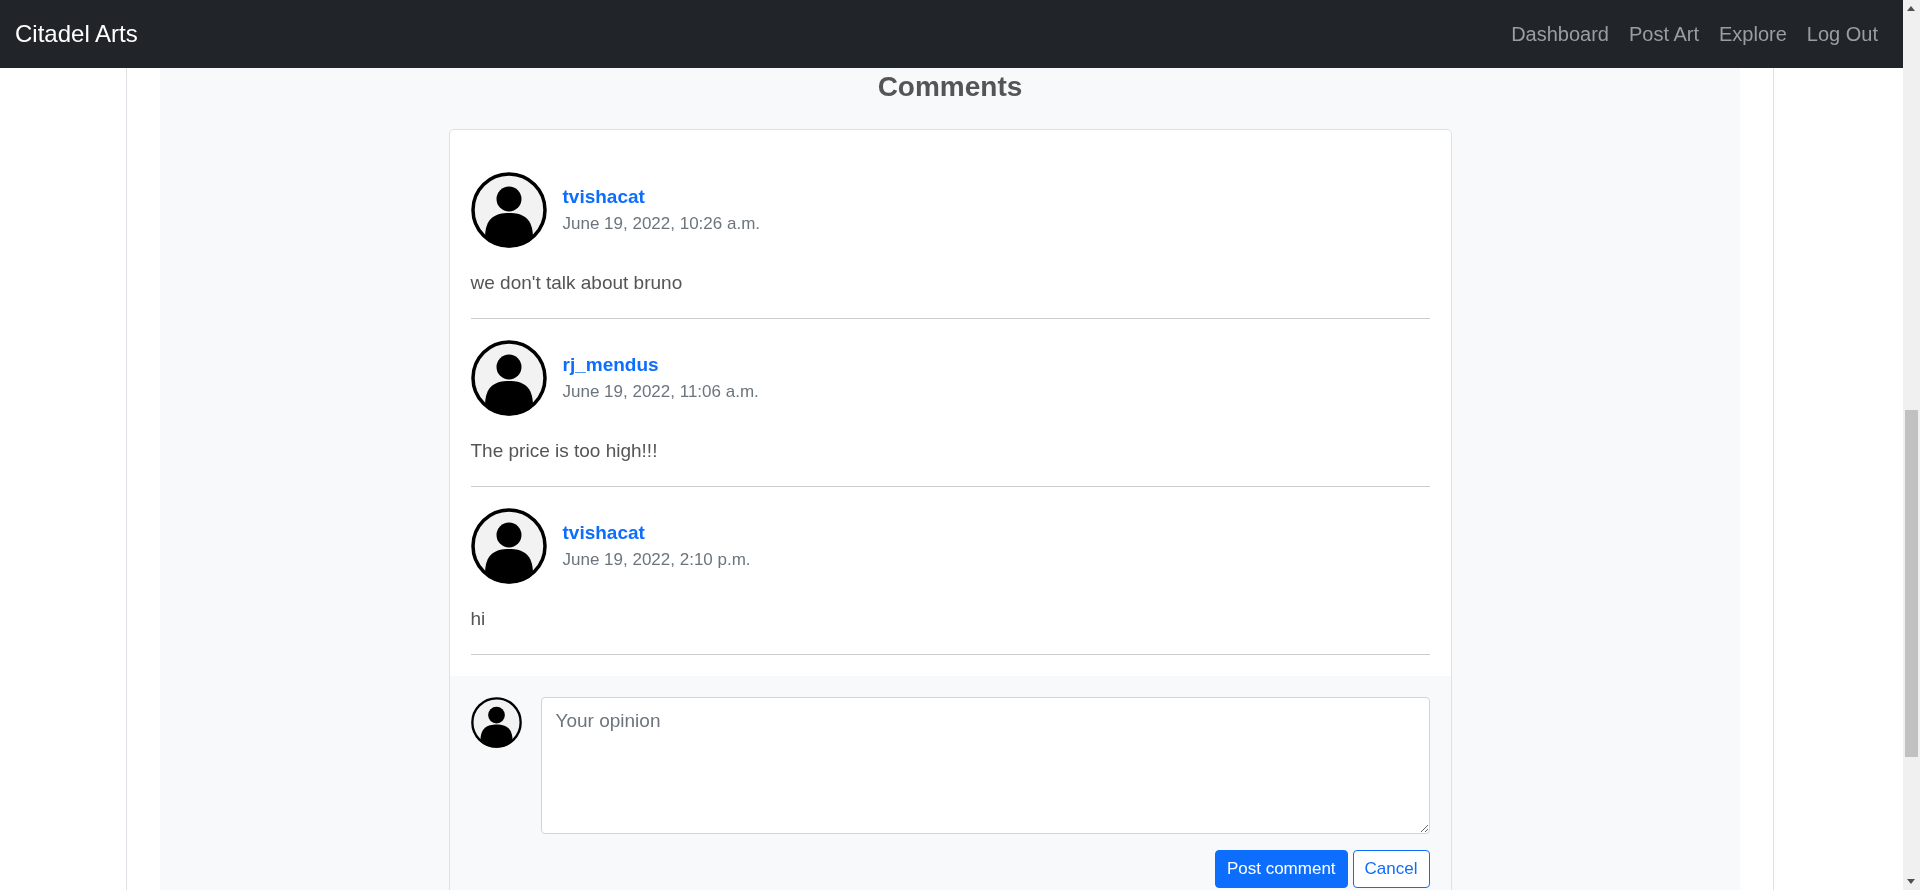 The image size is (1920, 890). What do you see at coordinates (1911, 583) in the screenshot?
I see `scrollbar-thumb` at bounding box center [1911, 583].